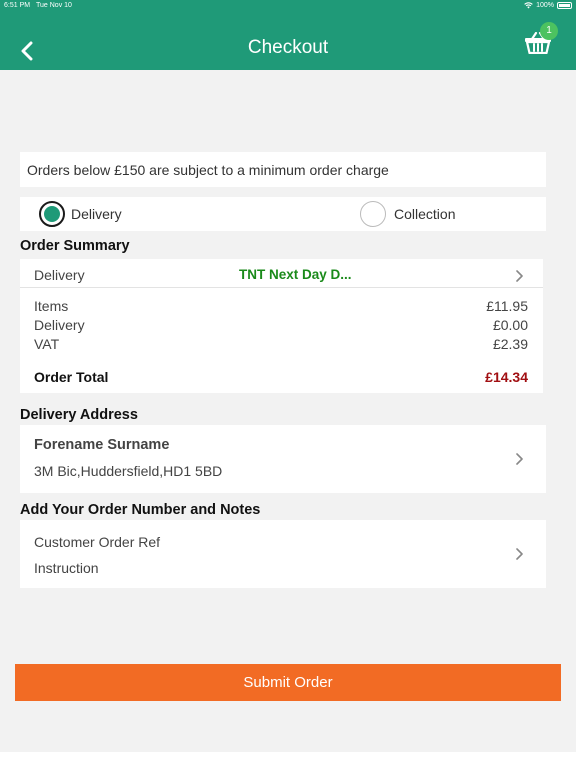 The width and height of the screenshot is (576, 768). I want to click on collection-radio: Collection, so click(407, 214).